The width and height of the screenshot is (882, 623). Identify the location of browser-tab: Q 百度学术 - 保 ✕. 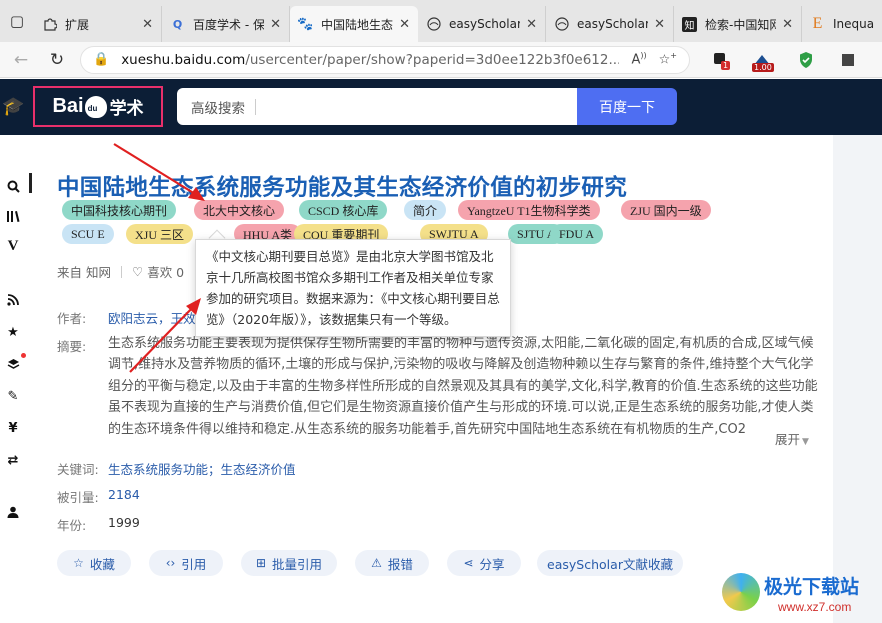
(226, 24).